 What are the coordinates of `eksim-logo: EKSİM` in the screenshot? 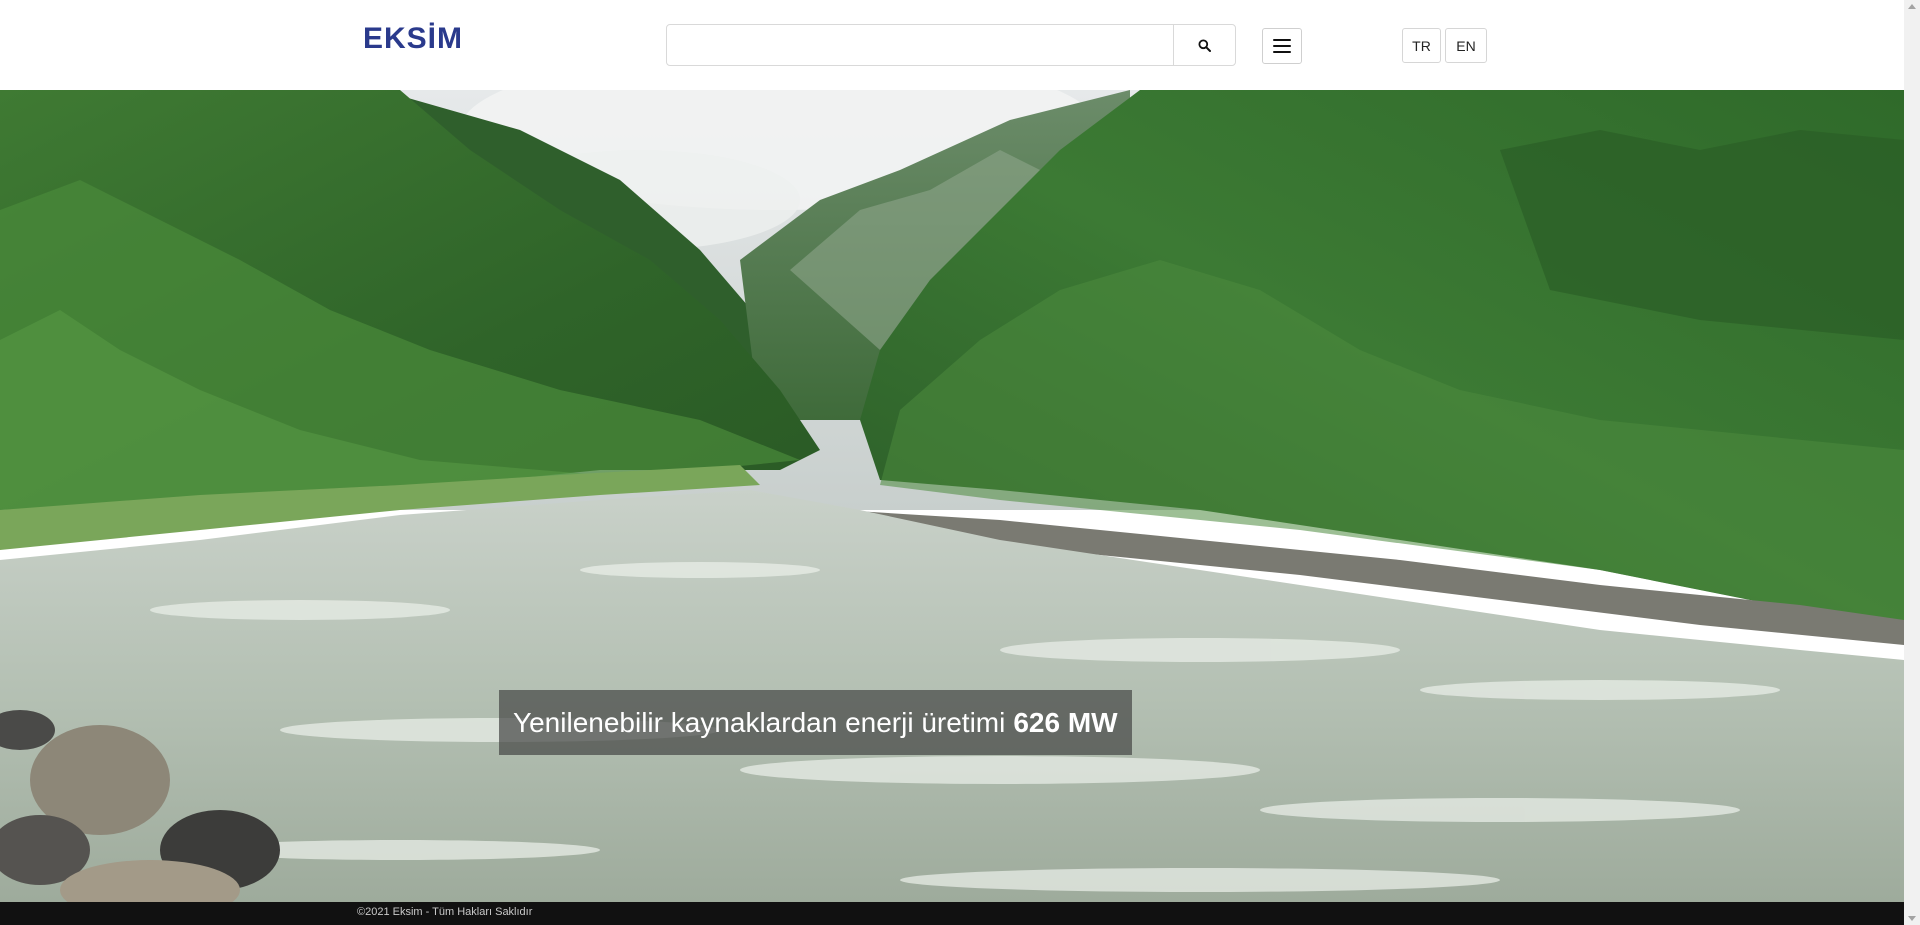 It's located at (413, 39).